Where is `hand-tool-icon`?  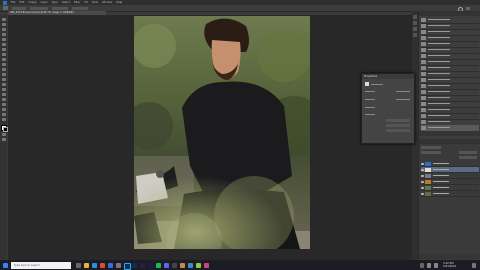
hand-tool-icon is located at coordinates (3, 109).